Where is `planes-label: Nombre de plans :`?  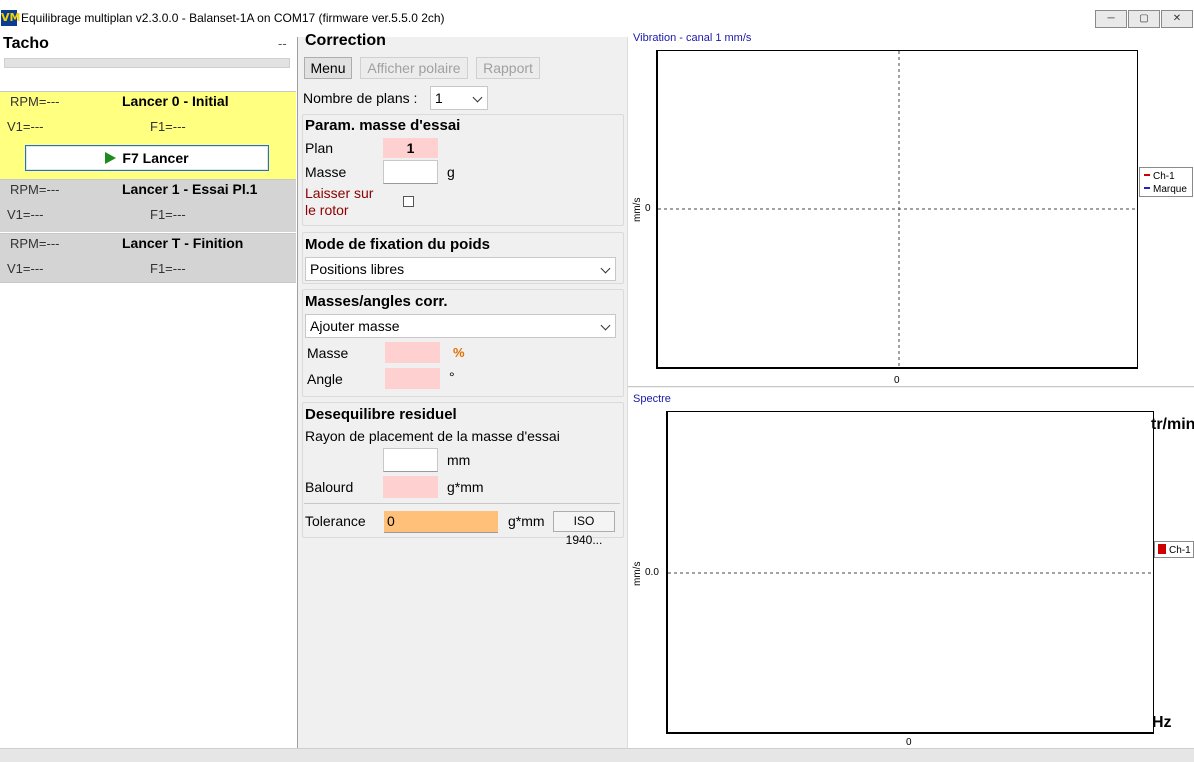
planes-label: Nombre de plans : is located at coordinates (360, 98).